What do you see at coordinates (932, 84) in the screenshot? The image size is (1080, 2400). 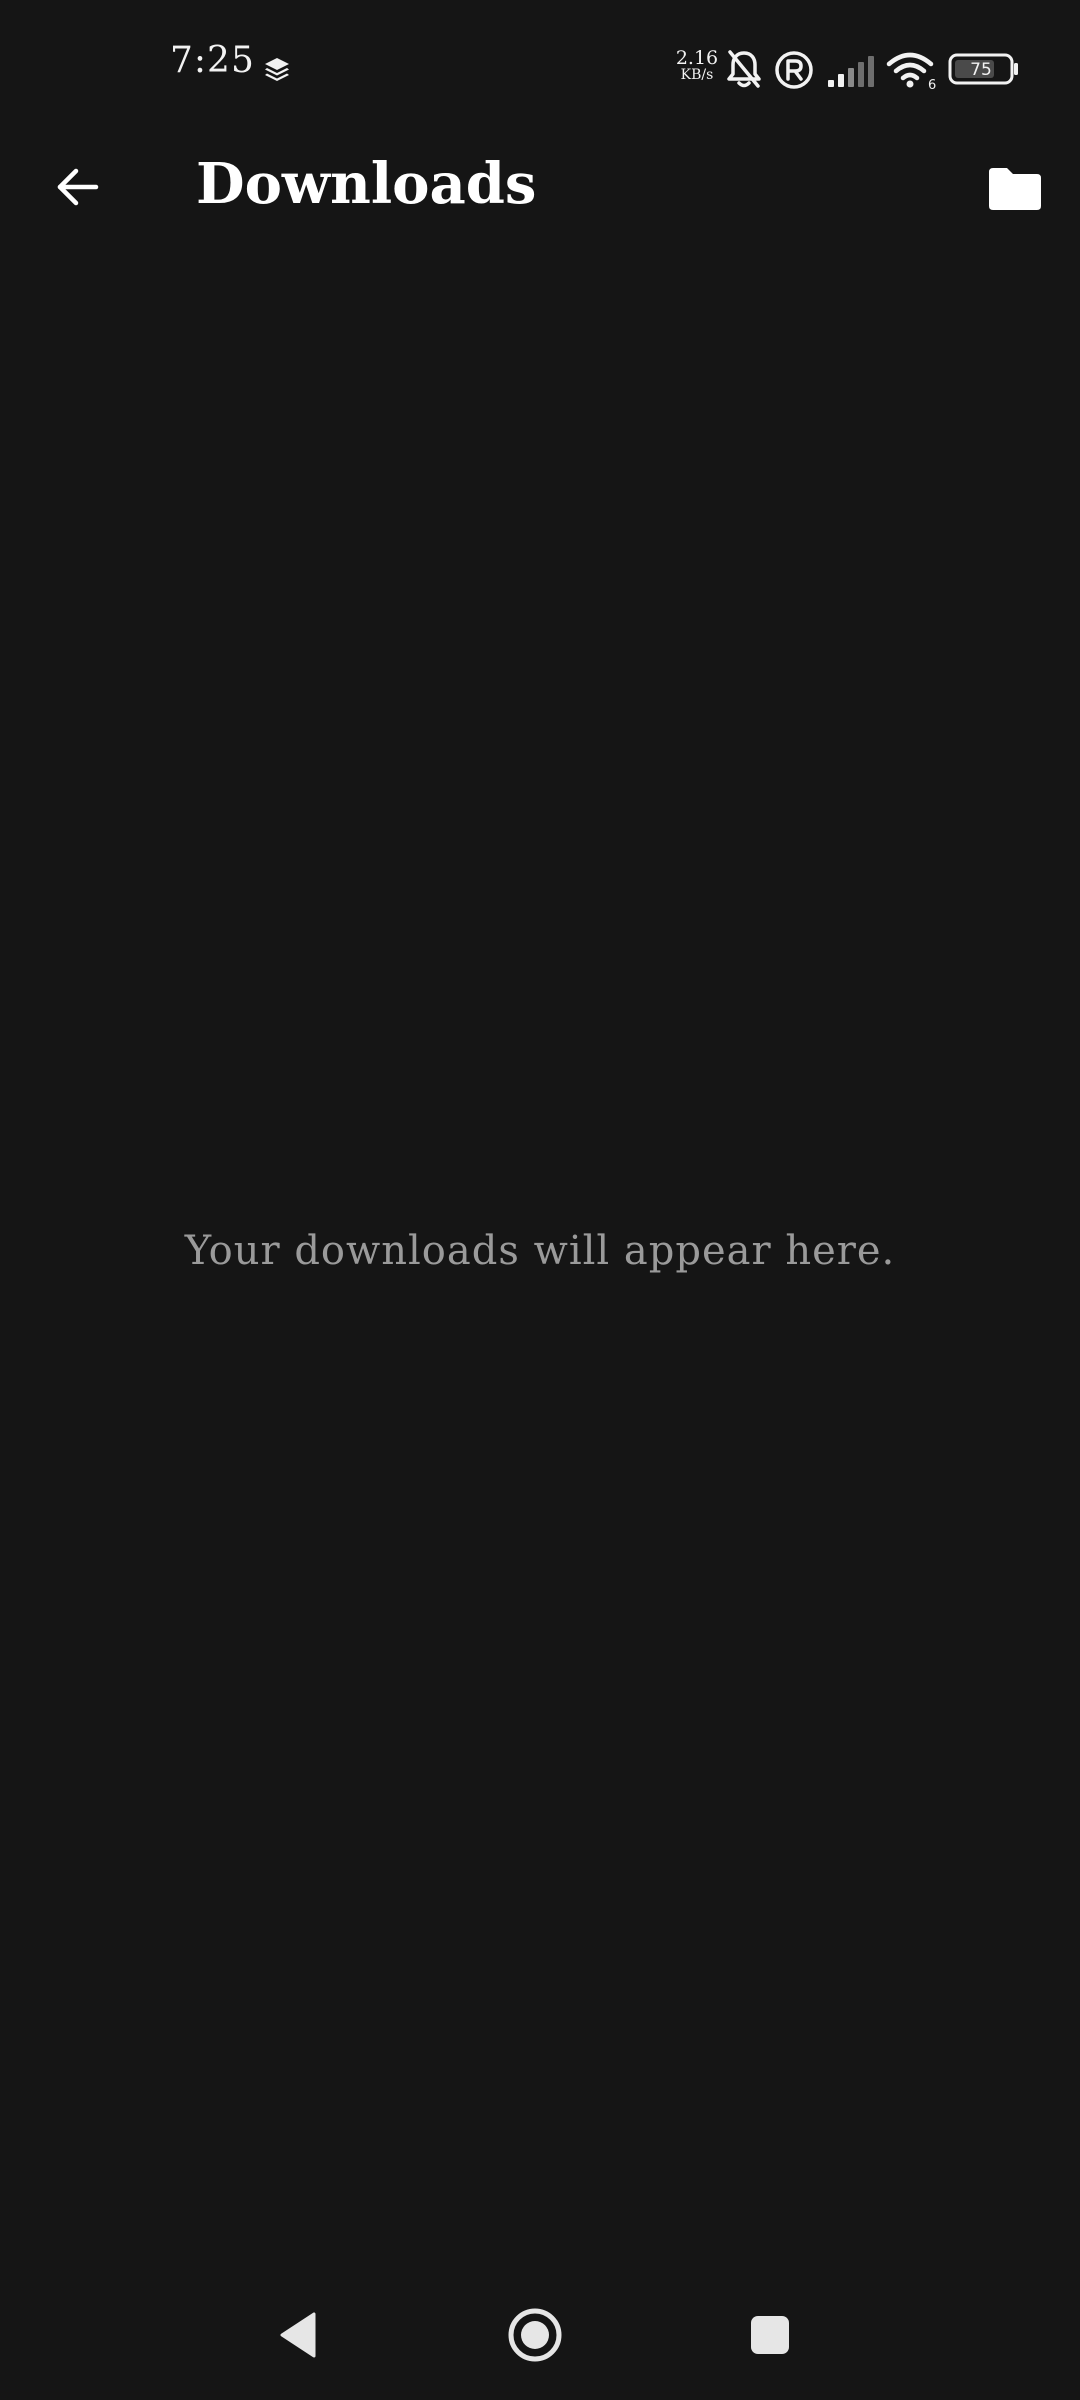 I see `wifi-badge: 6` at bounding box center [932, 84].